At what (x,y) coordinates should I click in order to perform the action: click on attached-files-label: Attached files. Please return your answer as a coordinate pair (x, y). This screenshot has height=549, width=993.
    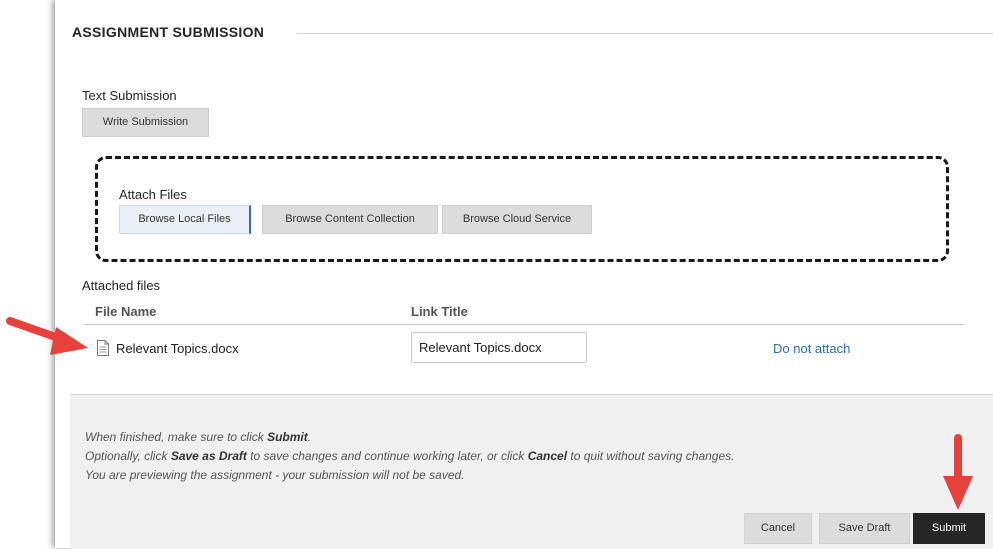
    Looking at the image, I should click on (121, 285).